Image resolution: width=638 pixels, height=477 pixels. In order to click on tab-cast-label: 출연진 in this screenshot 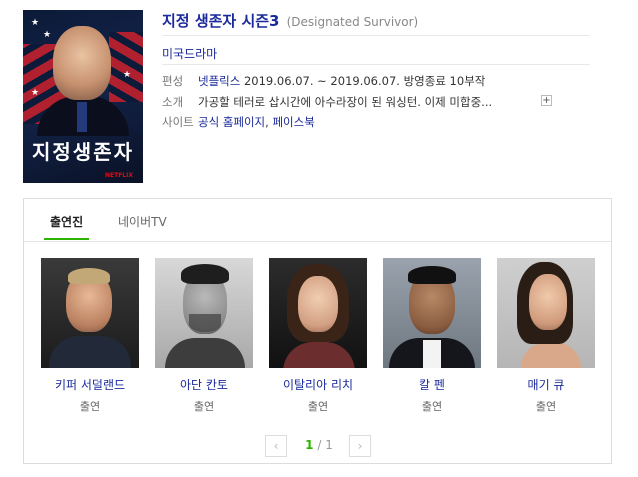, I will do `click(67, 222)`.